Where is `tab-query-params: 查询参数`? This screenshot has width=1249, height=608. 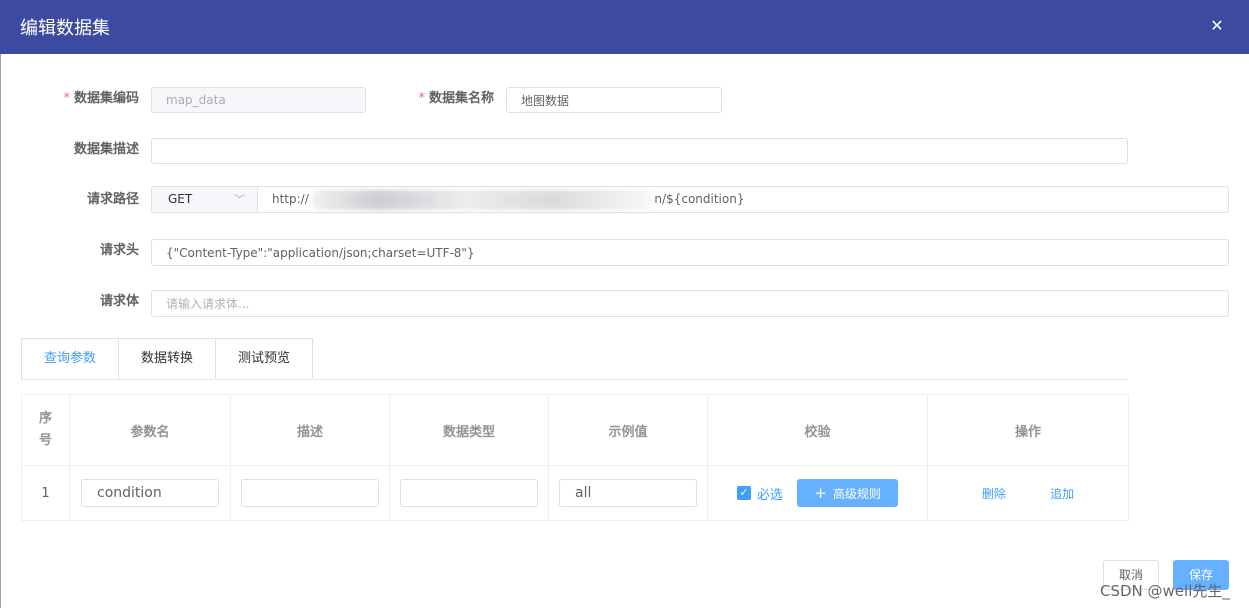
tab-query-params: 查询参数 is located at coordinates (70, 358).